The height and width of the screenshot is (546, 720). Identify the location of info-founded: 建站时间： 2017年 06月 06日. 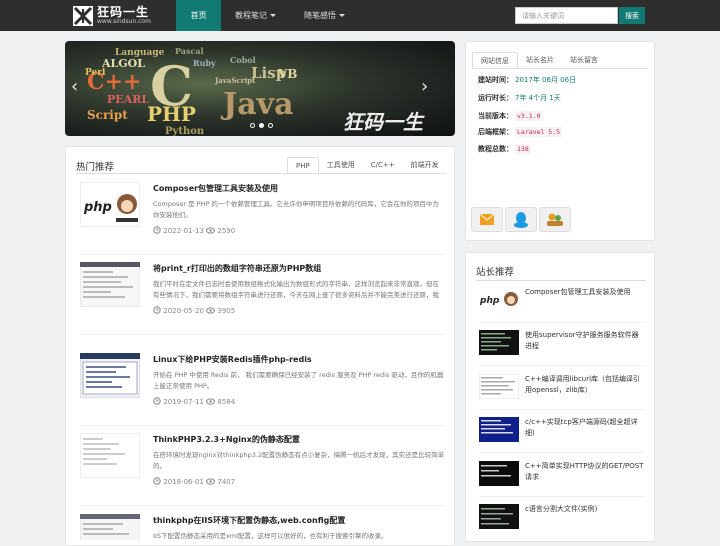
(527, 80).